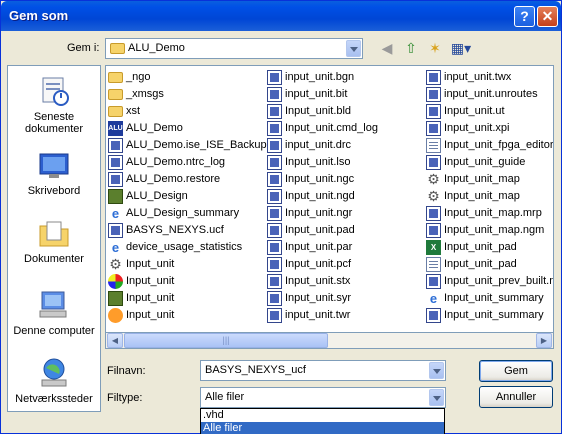  Describe the element at coordinates (226, 340) in the screenshot. I see `scrollbar-thumb: |||` at that location.